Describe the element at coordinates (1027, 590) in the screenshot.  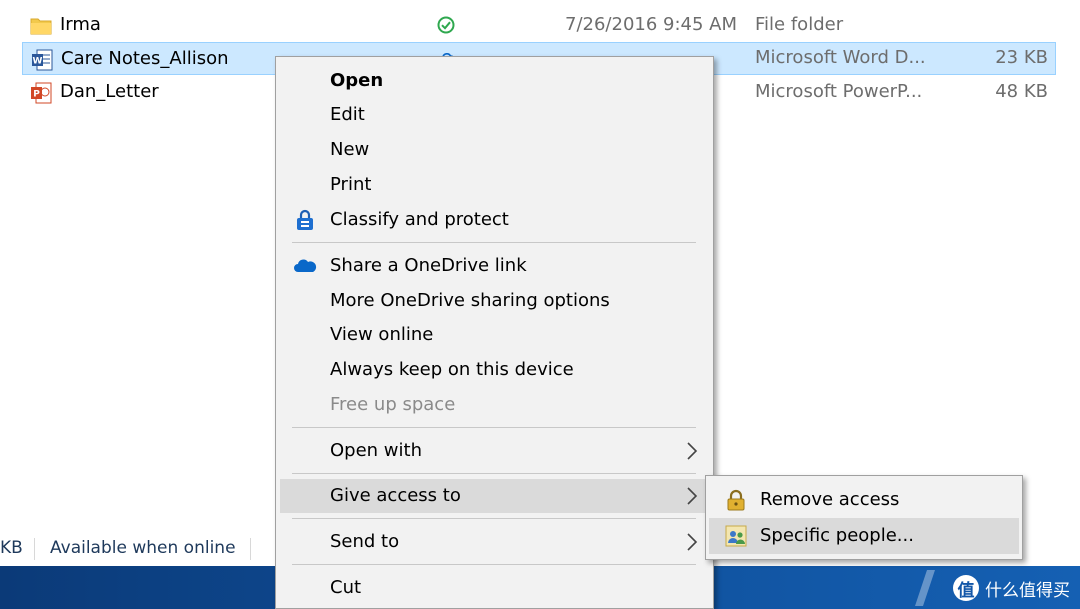
I see `watermark-text: 什么值得买` at that location.